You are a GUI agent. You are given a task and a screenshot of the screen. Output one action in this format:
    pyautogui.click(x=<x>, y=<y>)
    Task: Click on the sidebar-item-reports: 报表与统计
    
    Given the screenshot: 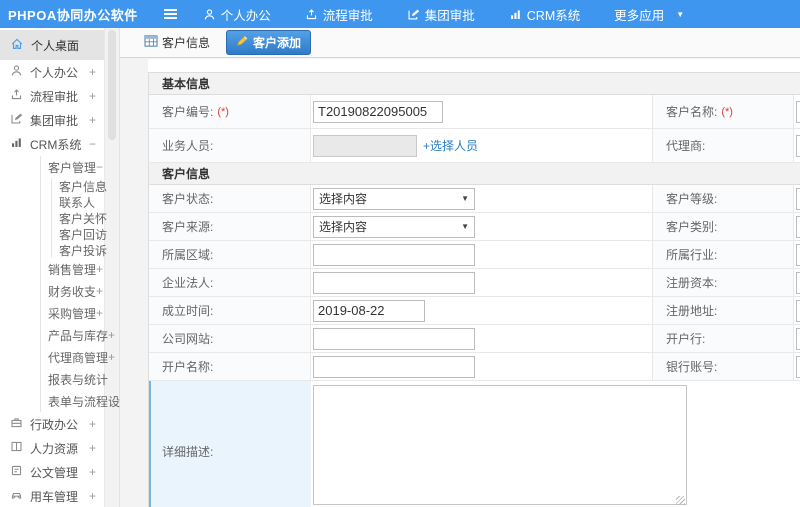 What is the action you would take?
    pyautogui.click(x=74, y=379)
    